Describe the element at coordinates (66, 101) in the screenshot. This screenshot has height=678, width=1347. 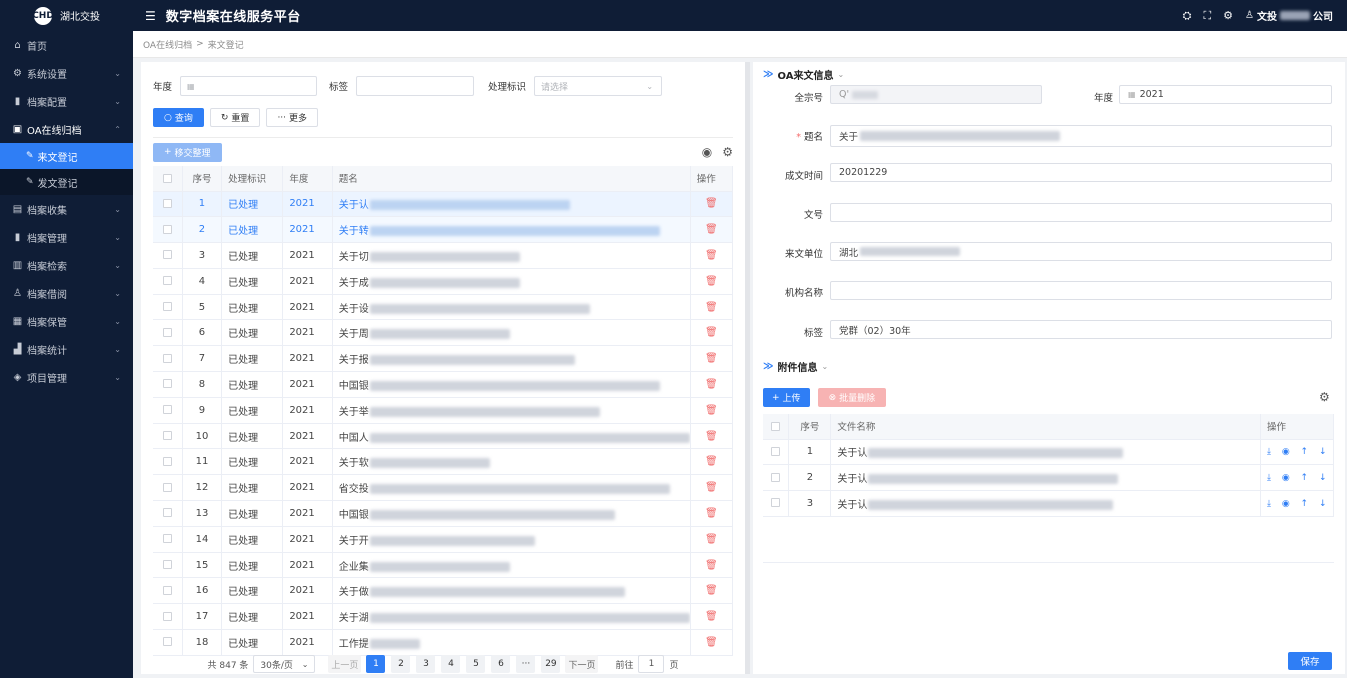
I see `sidebar-item: ▮ 档案配置 ⌄` at that location.